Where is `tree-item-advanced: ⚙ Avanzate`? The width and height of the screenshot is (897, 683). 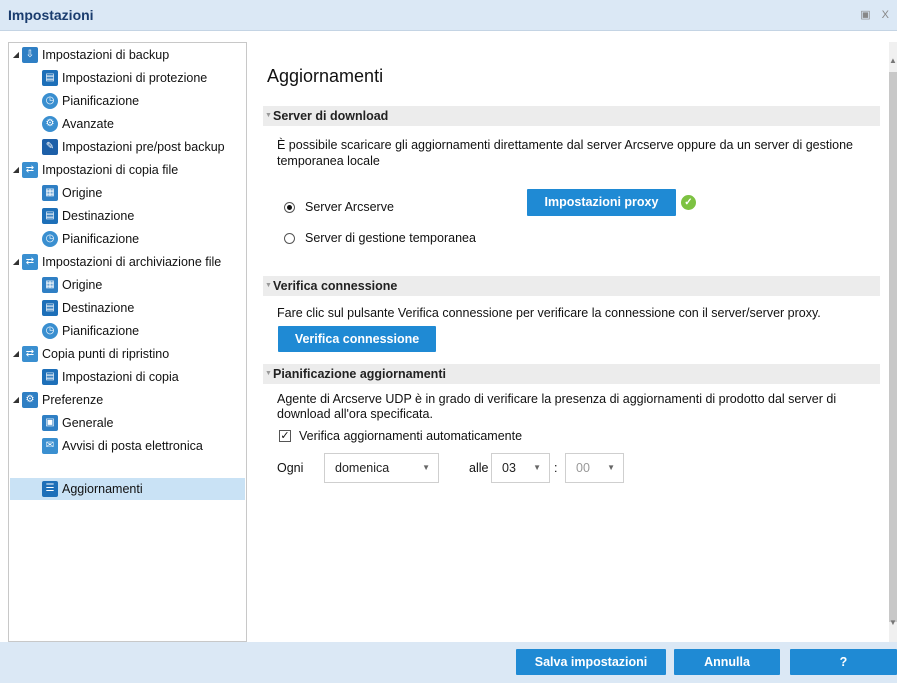
tree-item-advanced: ⚙ Avanzate is located at coordinates (78, 124).